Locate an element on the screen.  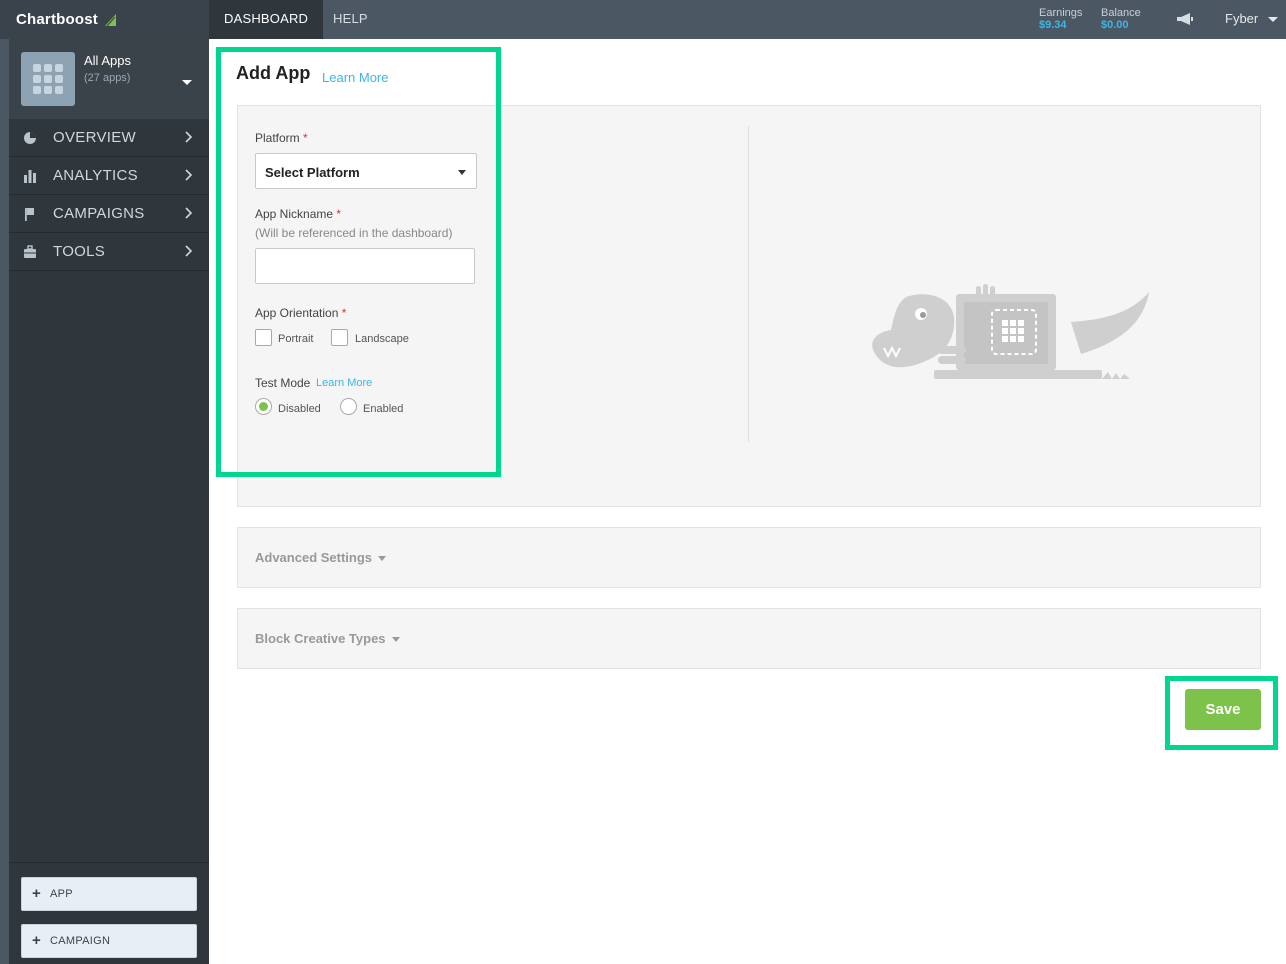
block-creative-types-title: Block Creative Types is located at coordinates (327, 638).